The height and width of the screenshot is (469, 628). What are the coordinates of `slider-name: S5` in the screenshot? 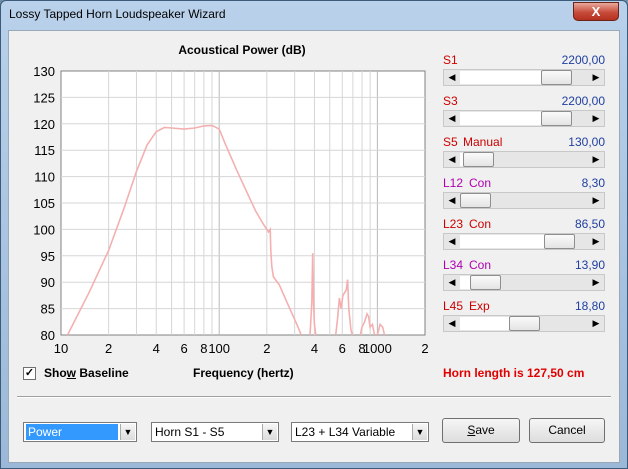 It's located at (450, 142).